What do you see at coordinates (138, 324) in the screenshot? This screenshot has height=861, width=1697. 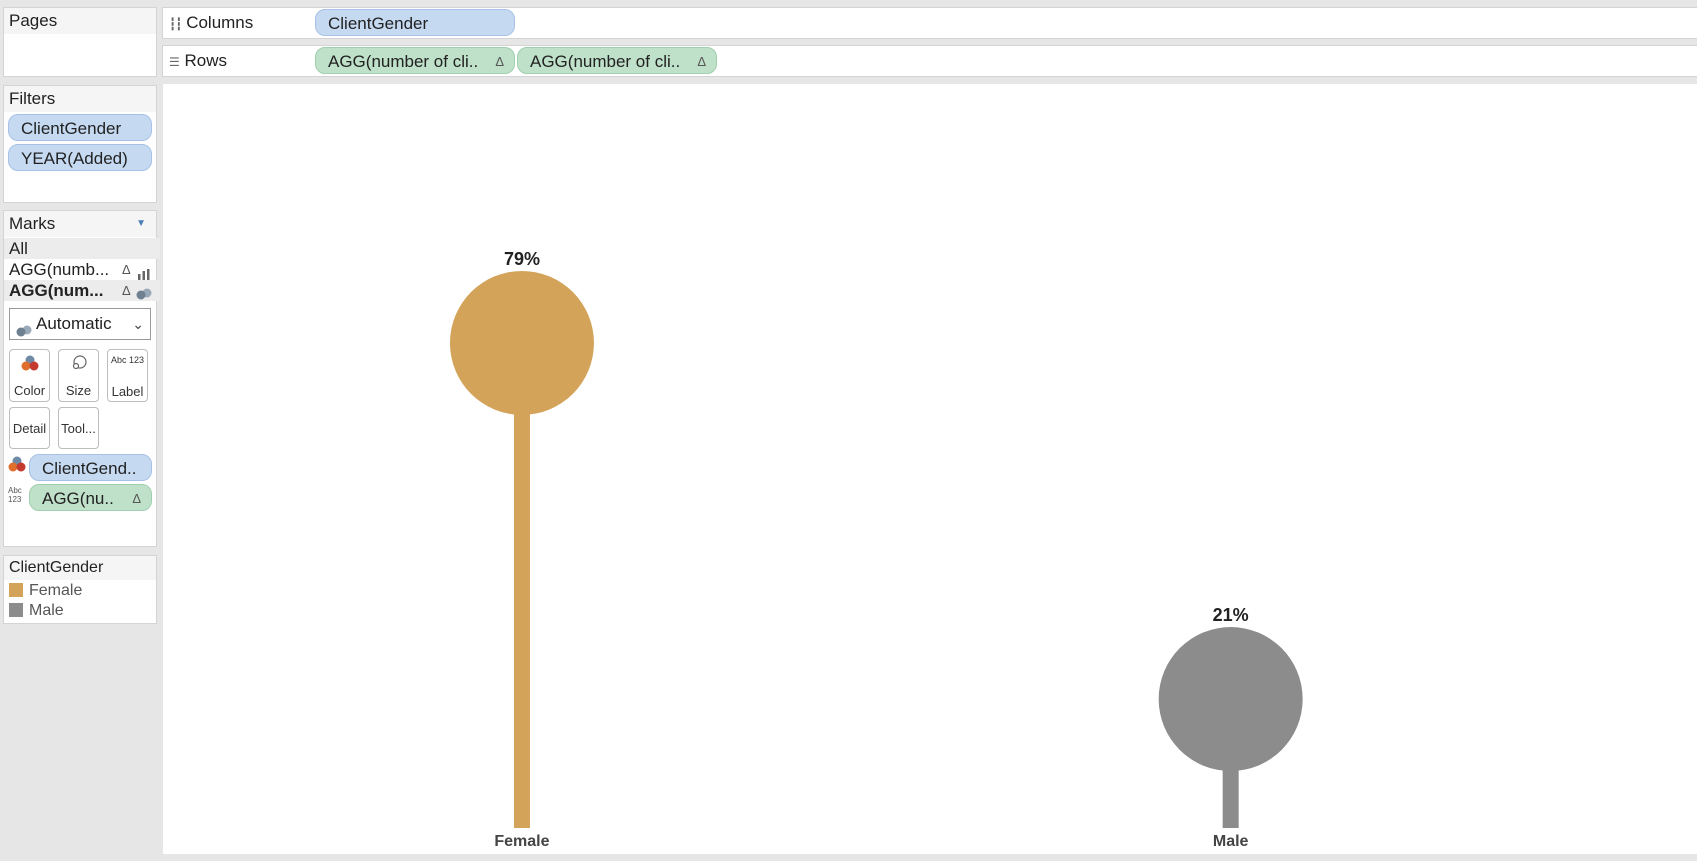 I see `chevron-down-icon: ⌄` at bounding box center [138, 324].